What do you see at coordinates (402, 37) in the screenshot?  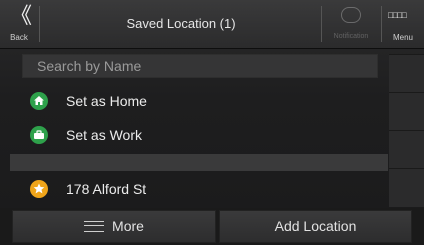 I see `menu-label: Menu` at bounding box center [402, 37].